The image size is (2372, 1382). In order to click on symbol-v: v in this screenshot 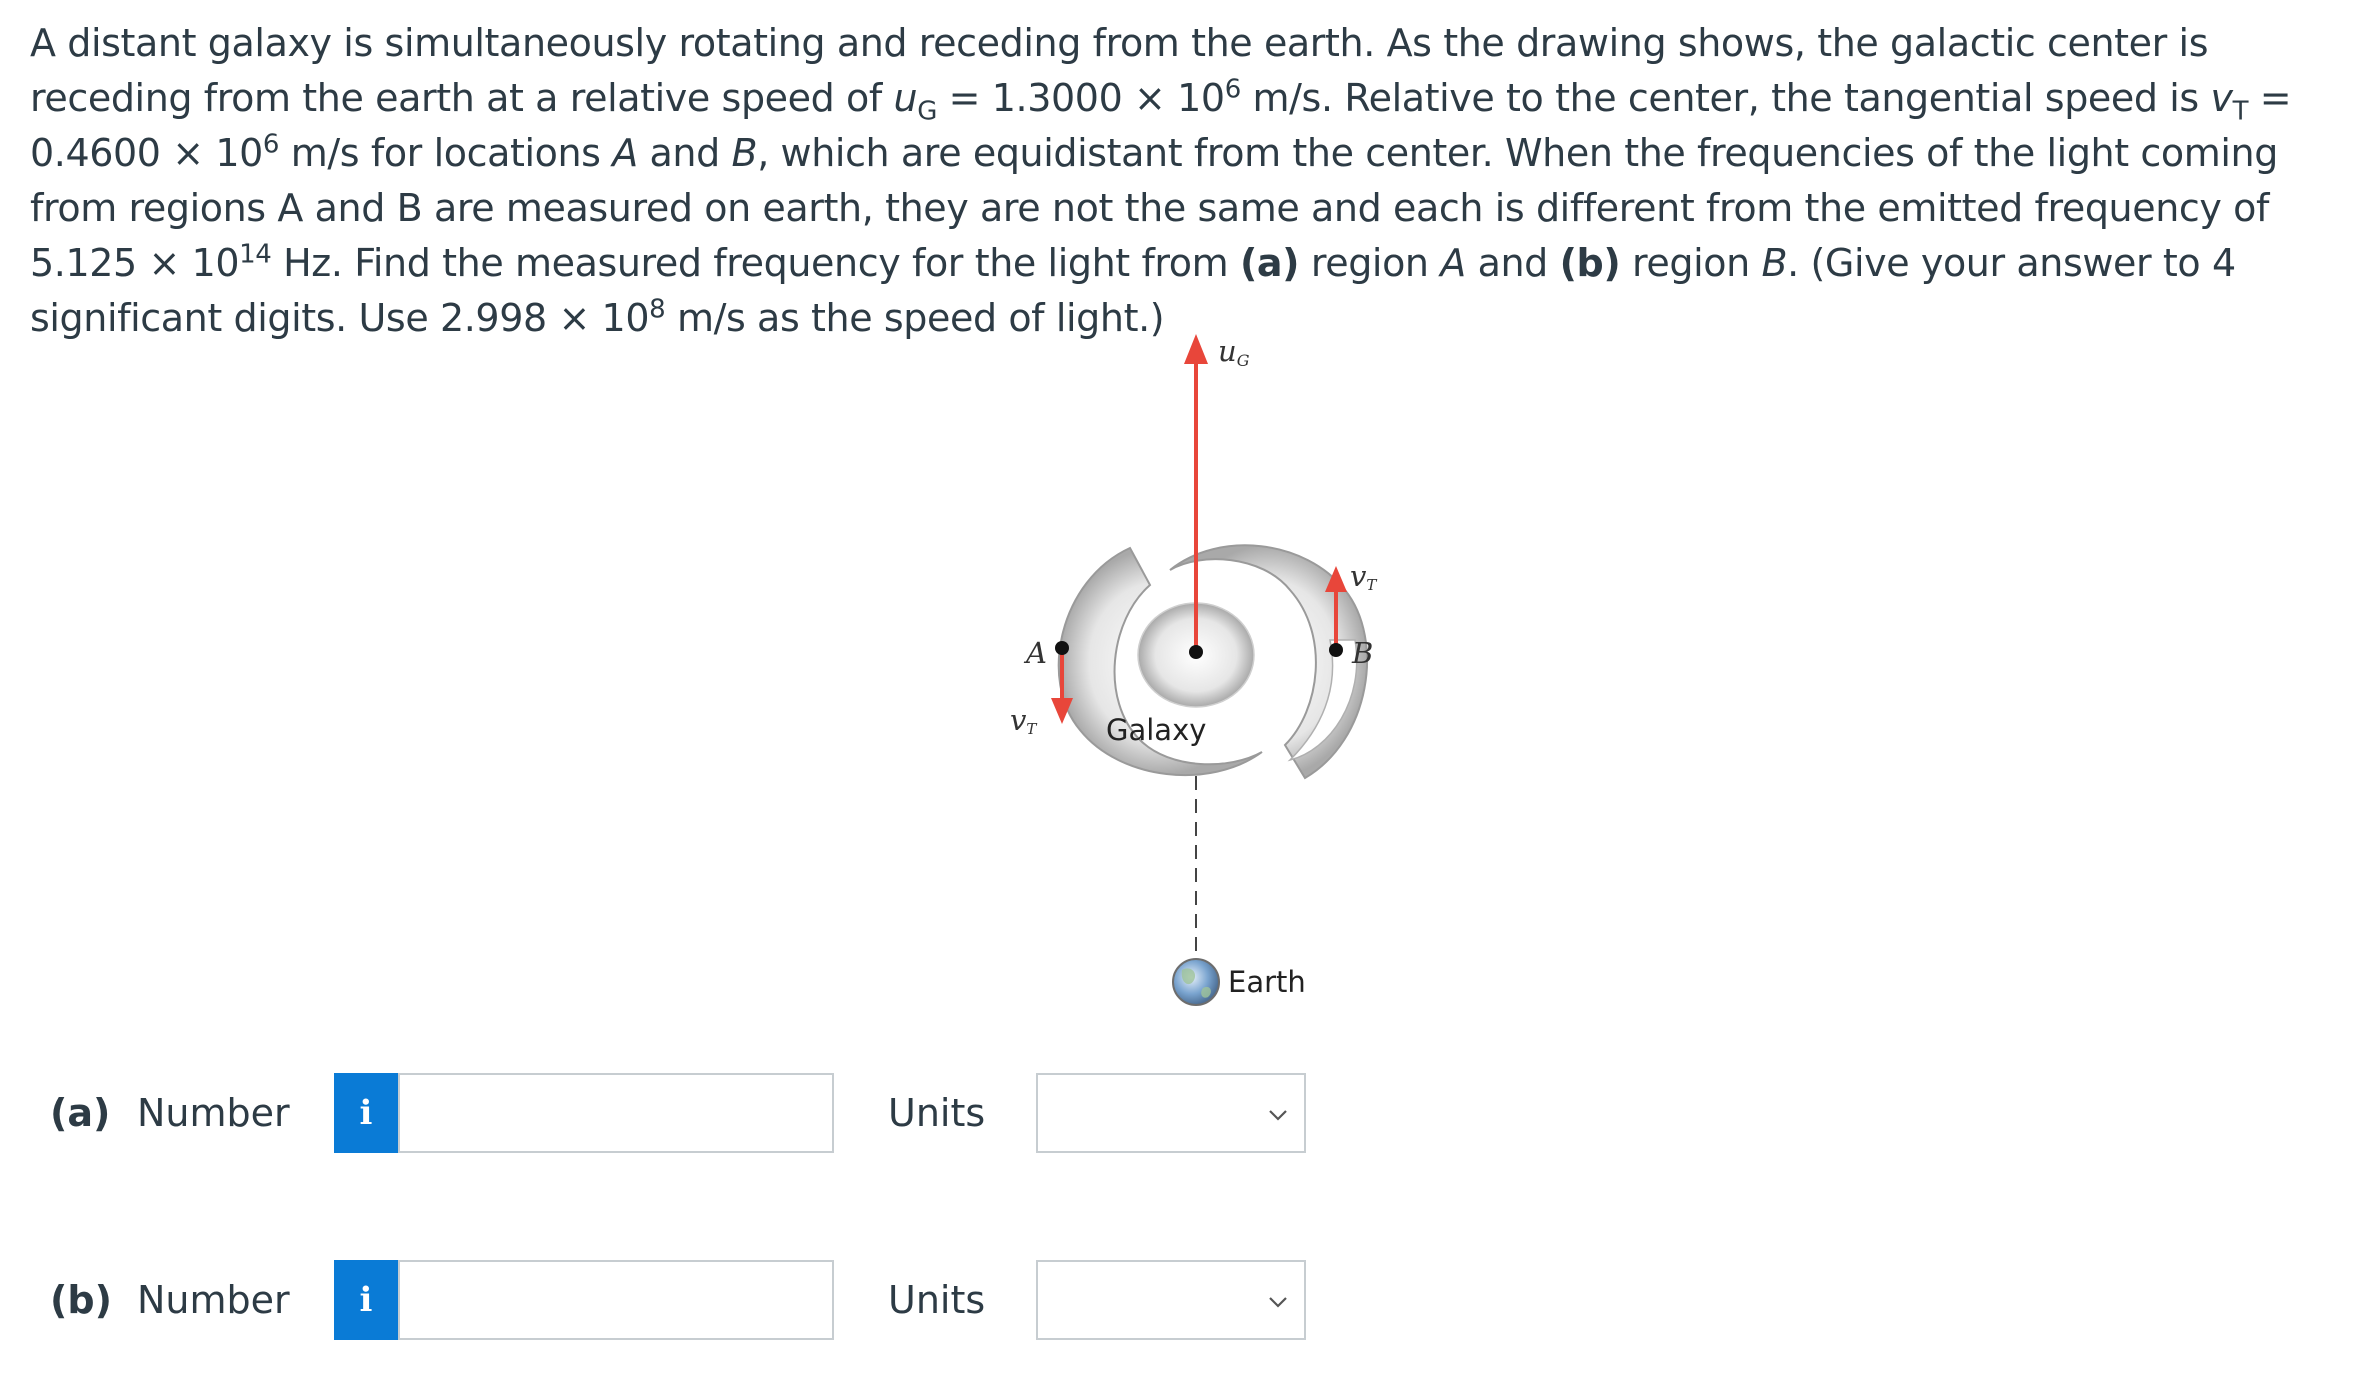, I will do `click(2221, 98)`.